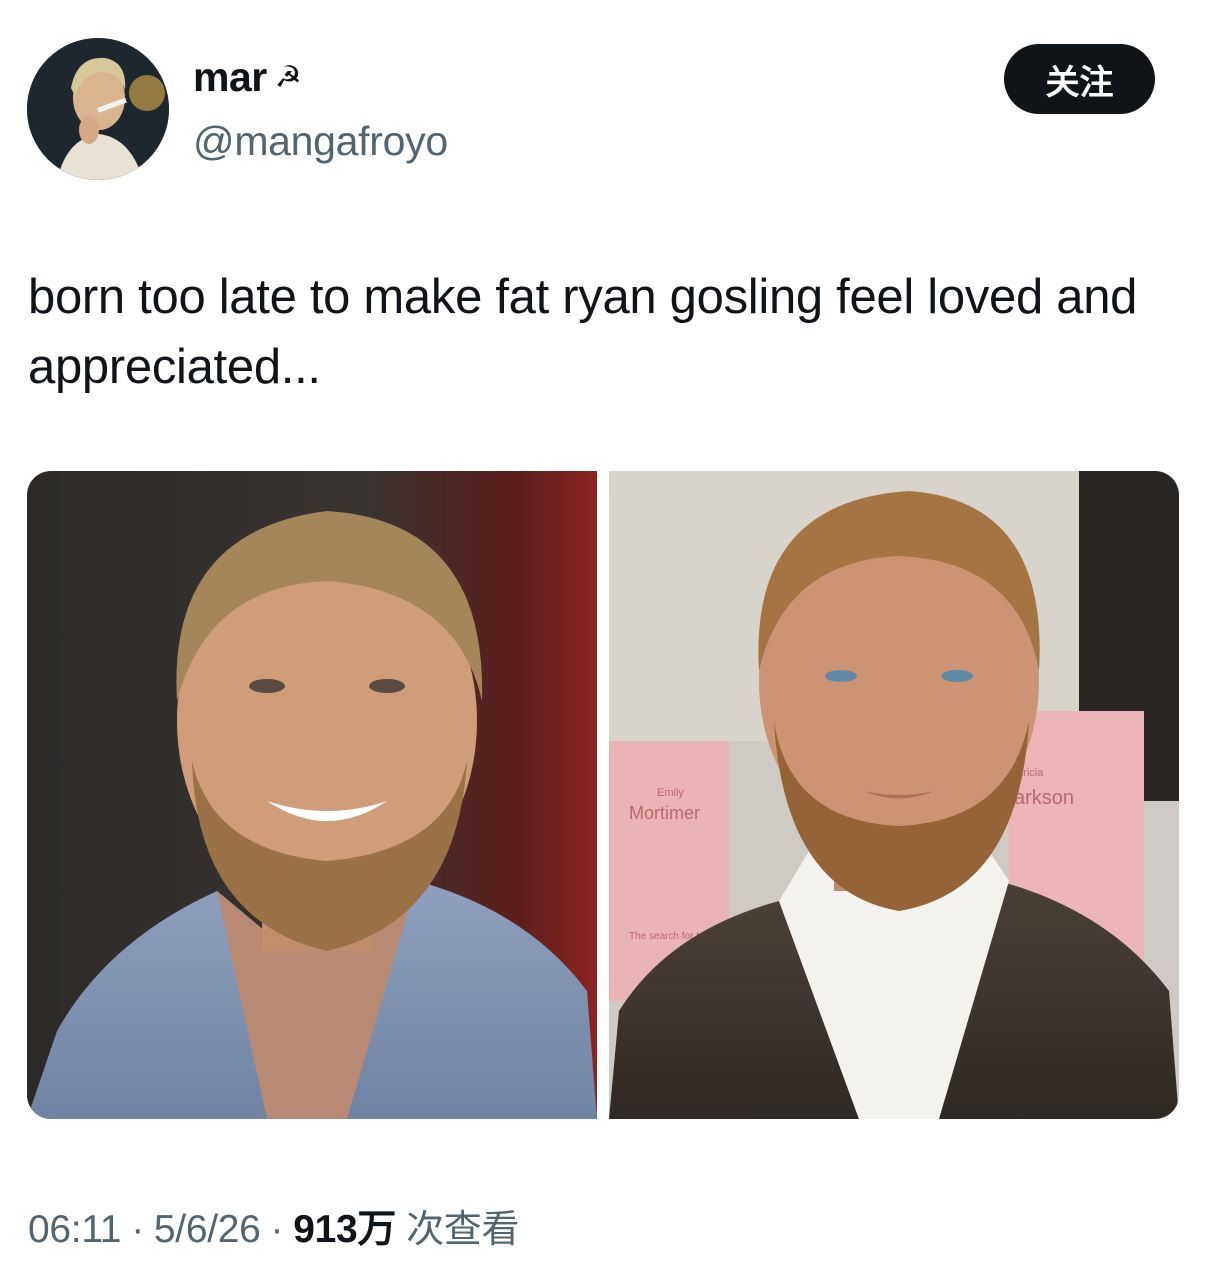 Image resolution: width=1206 pixels, height=1283 pixels. Describe the element at coordinates (320, 141) in the screenshot. I see `user-handle: @mangafroyo` at that location.